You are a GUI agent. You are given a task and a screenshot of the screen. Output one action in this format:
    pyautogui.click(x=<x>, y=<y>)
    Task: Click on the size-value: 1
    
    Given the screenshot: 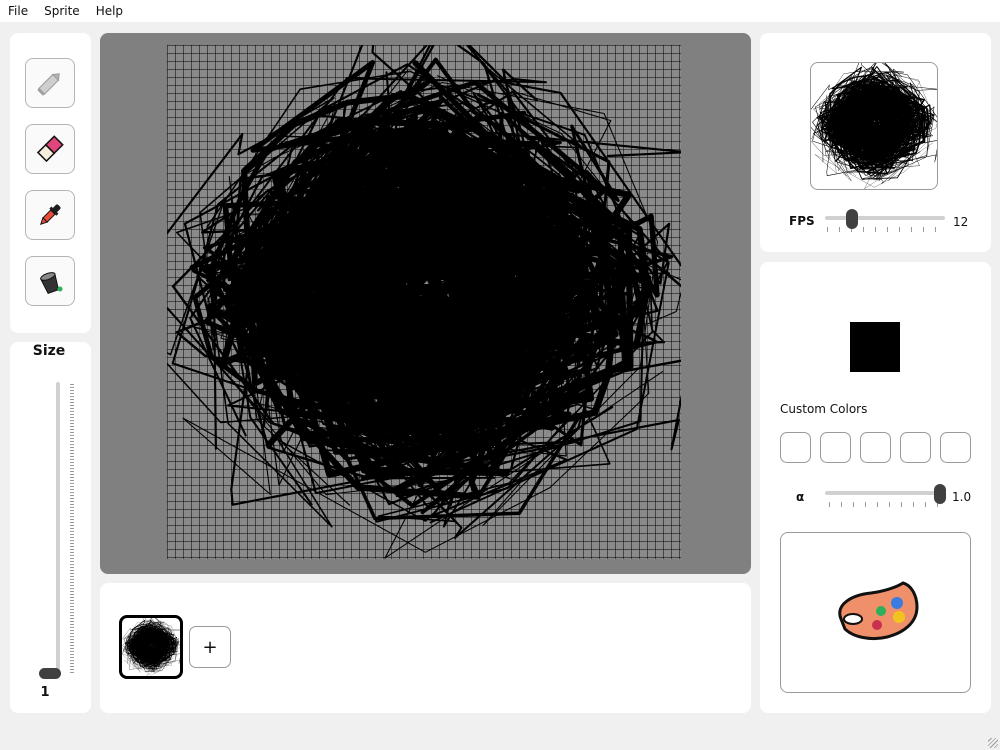 What is the action you would take?
    pyautogui.click(x=45, y=692)
    